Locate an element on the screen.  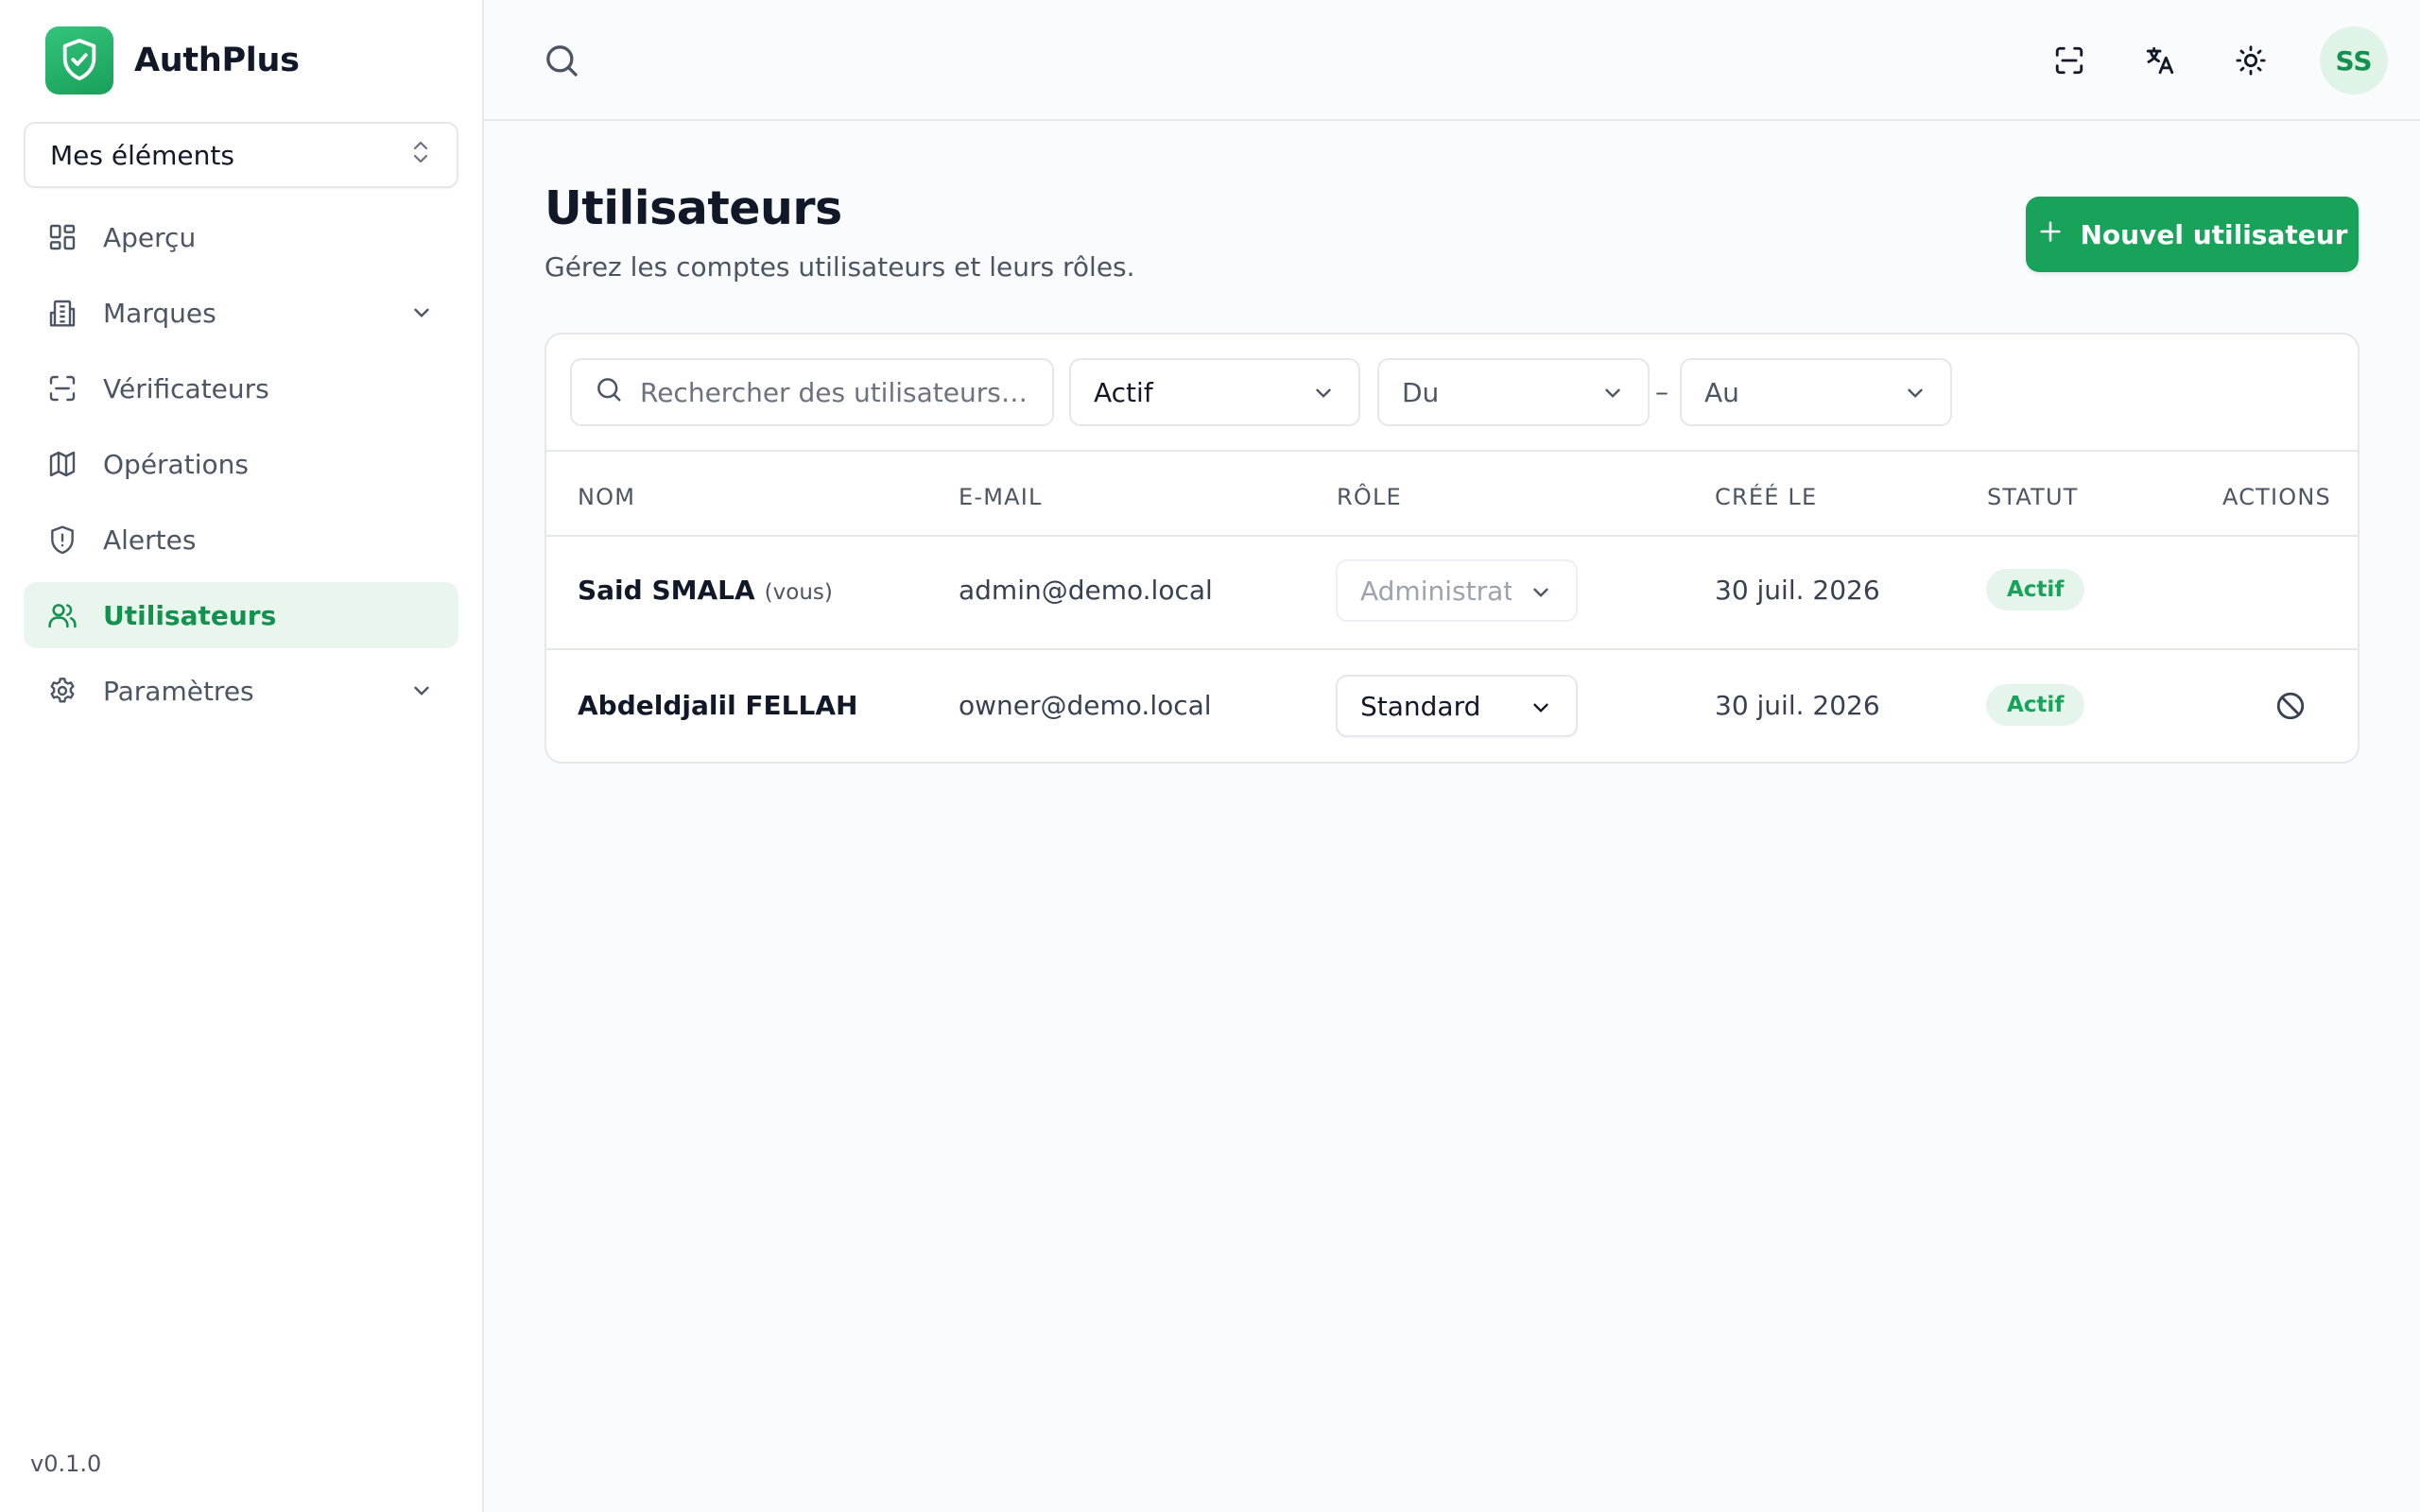
table-header: NOM E-MAIL RÔLE CRÉÉ LE STATUT ACTIONS is located at coordinates (1452, 494).